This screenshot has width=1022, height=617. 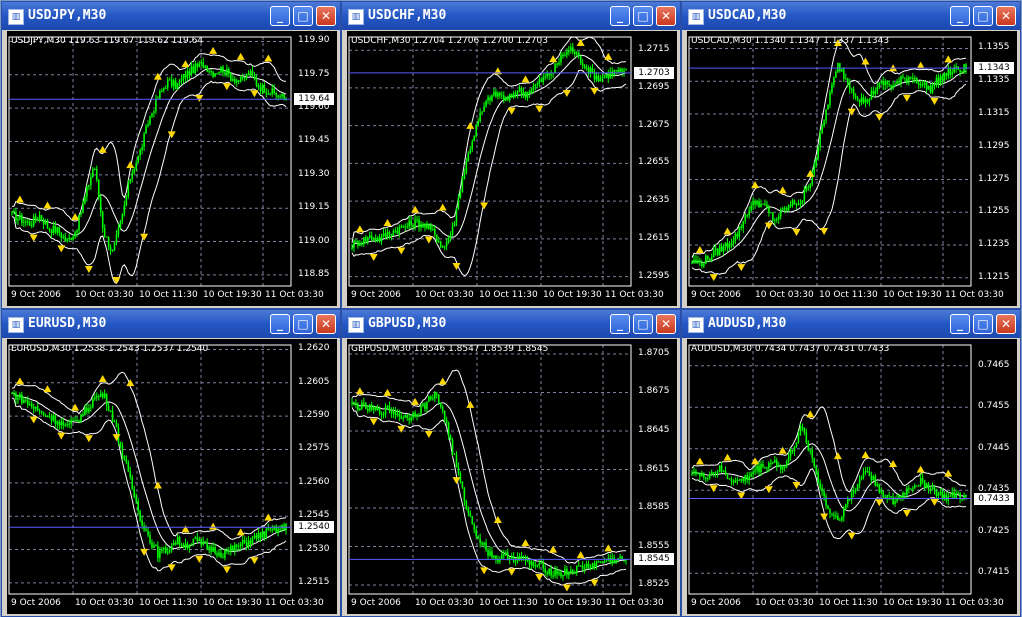 What do you see at coordinates (994, 530) in the screenshot?
I see `y-tick-label: 0.7425` at bounding box center [994, 530].